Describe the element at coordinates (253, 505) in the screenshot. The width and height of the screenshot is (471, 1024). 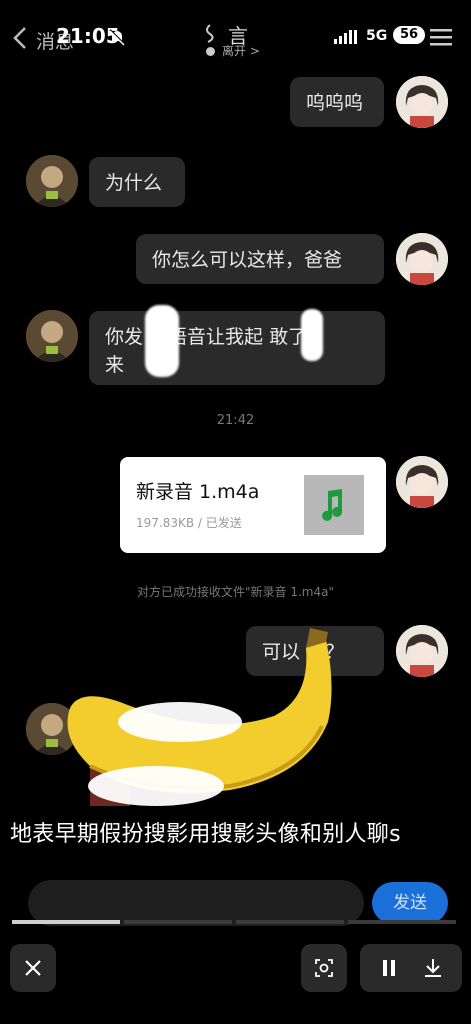
I see `file-message-card: 新录音 1.m4a 197.83KB / 已发送` at that location.